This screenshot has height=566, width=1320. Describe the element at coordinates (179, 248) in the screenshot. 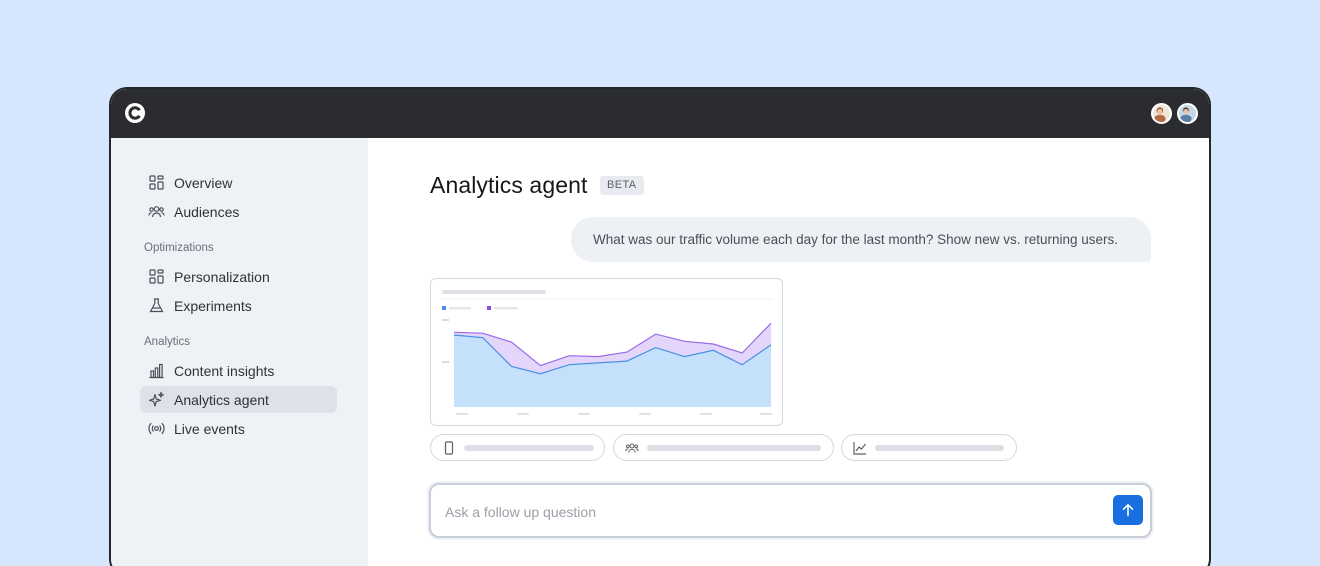

I see `section-label-optimizations: Optimizations` at that location.